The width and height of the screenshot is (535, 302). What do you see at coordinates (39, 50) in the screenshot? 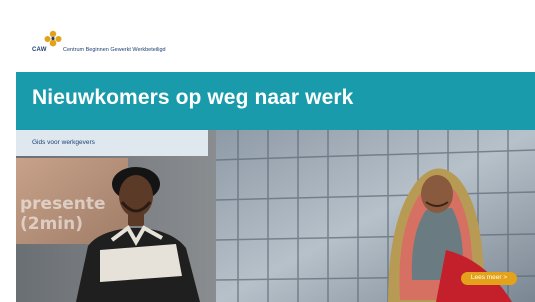
I see `logo-abbreviation: CAW` at bounding box center [39, 50].